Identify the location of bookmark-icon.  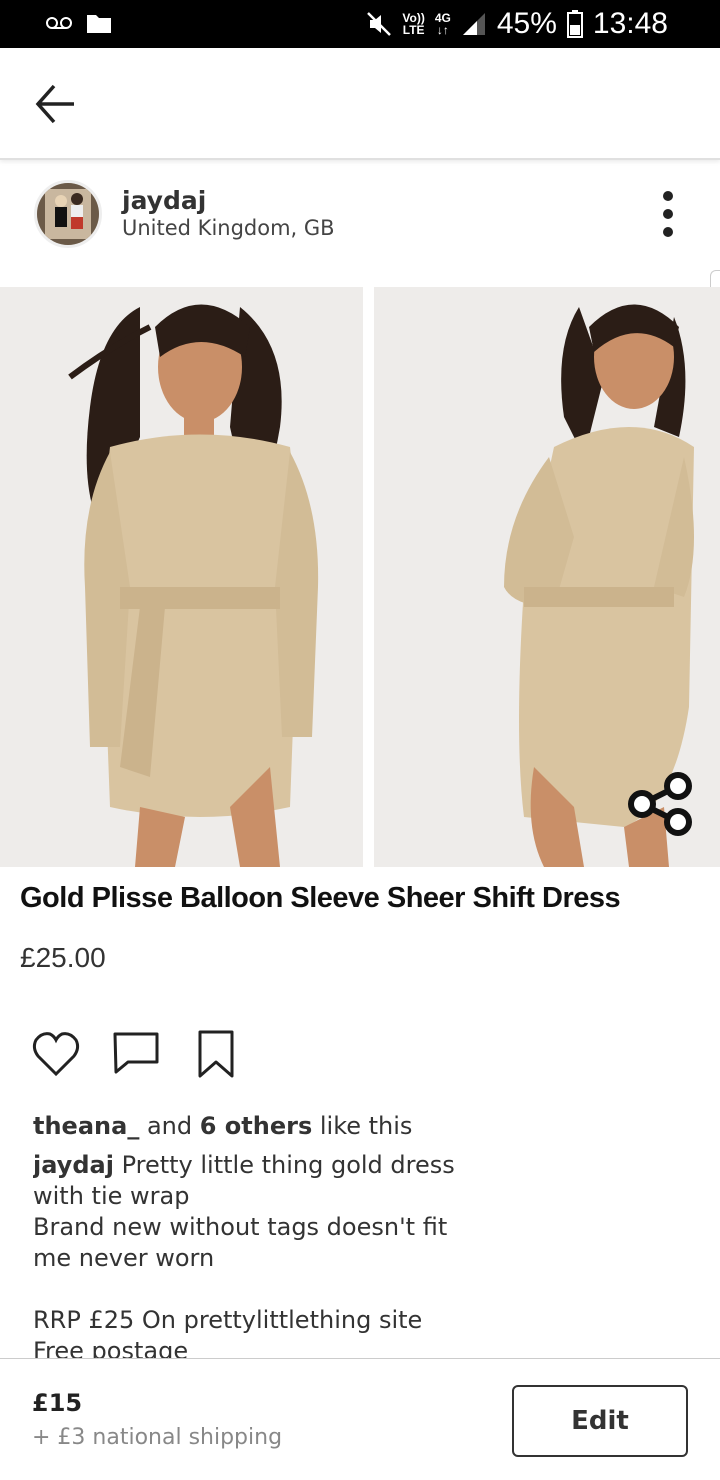
(216, 1054).